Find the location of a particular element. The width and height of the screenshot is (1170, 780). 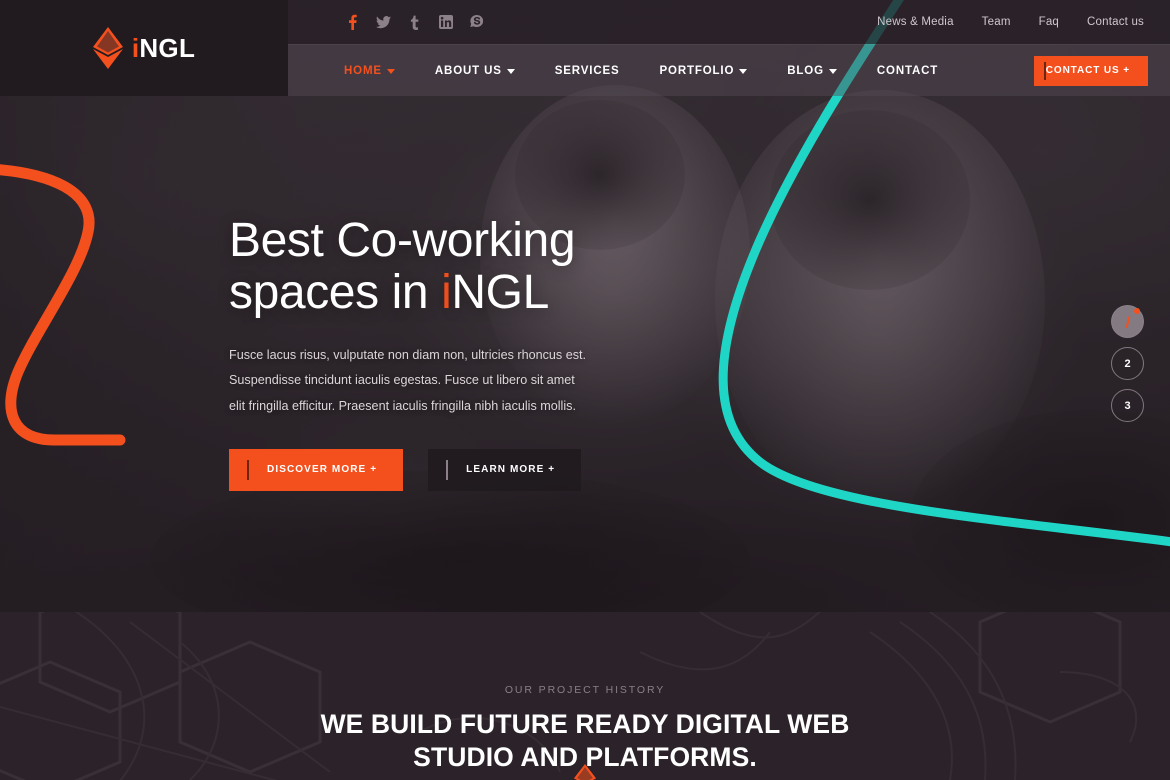

nav-item-services: SERVICES is located at coordinates (587, 71).